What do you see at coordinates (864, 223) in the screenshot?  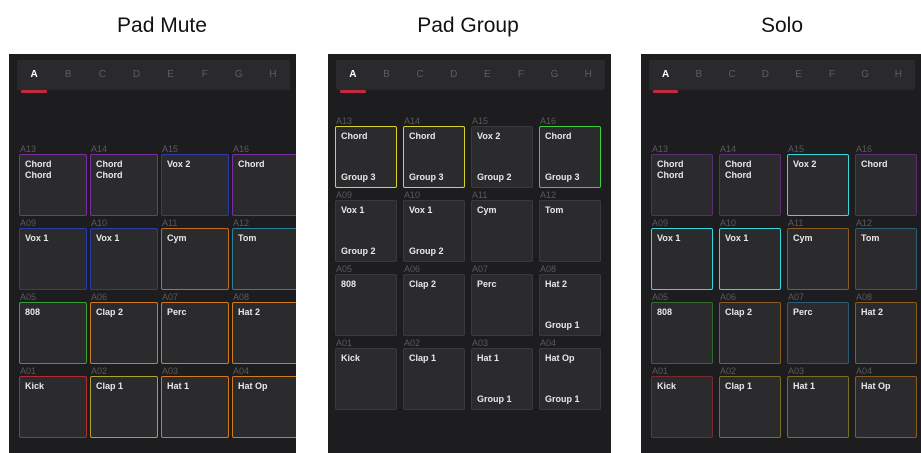 I see `pad-id-label: A12` at bounding box center [864, 223].